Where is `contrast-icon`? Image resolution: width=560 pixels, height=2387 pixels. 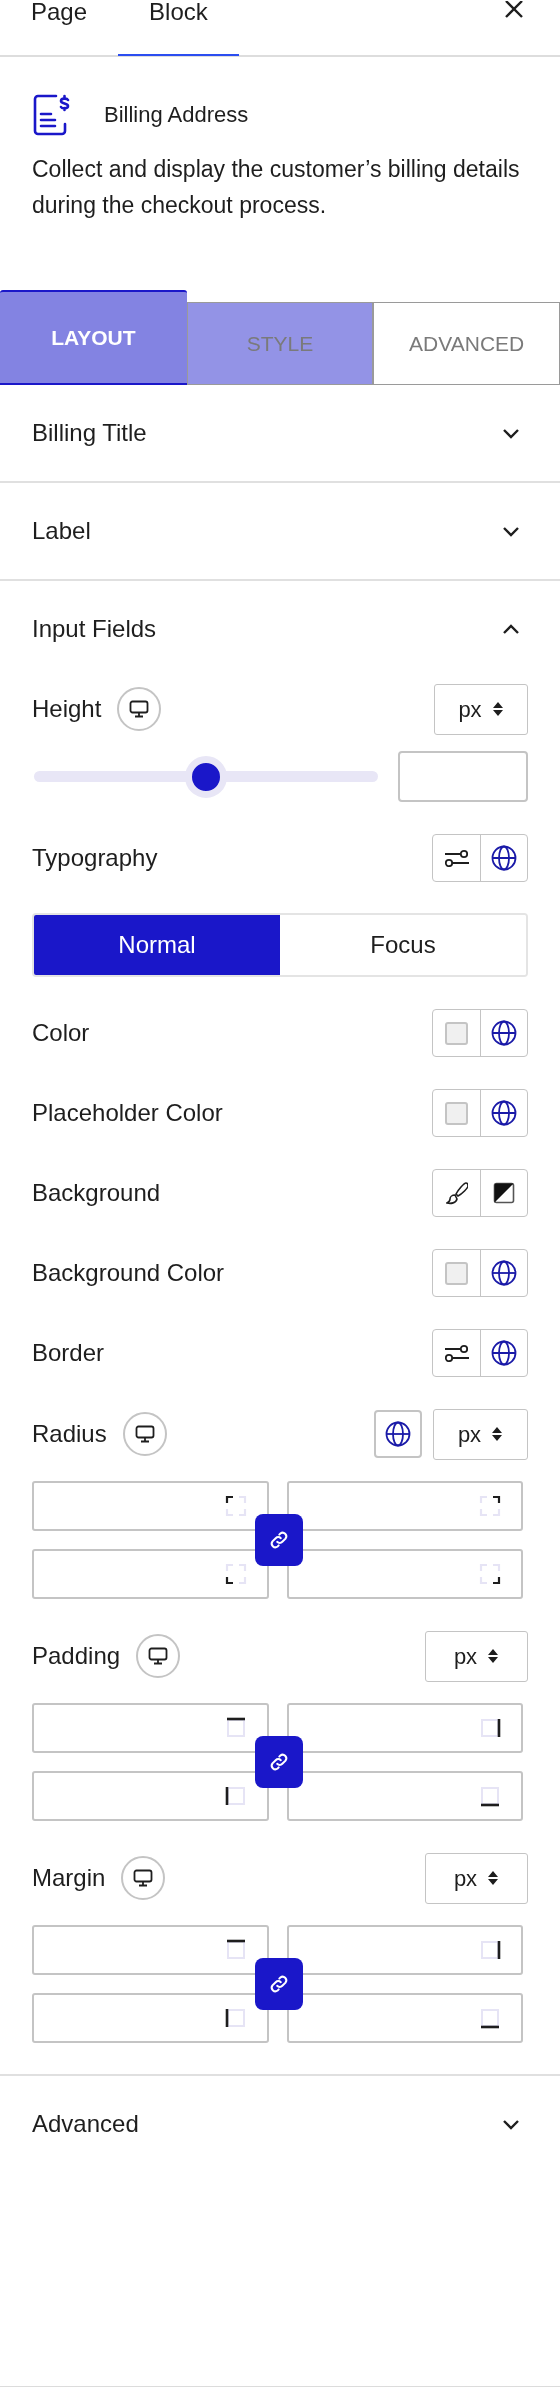 contrast-icon is located at coordinates (504, 1193).